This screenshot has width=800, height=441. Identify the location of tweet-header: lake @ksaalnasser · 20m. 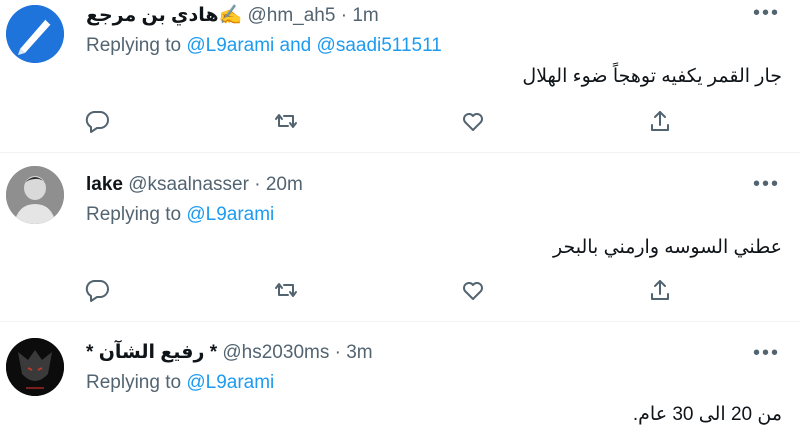
(194, 185).